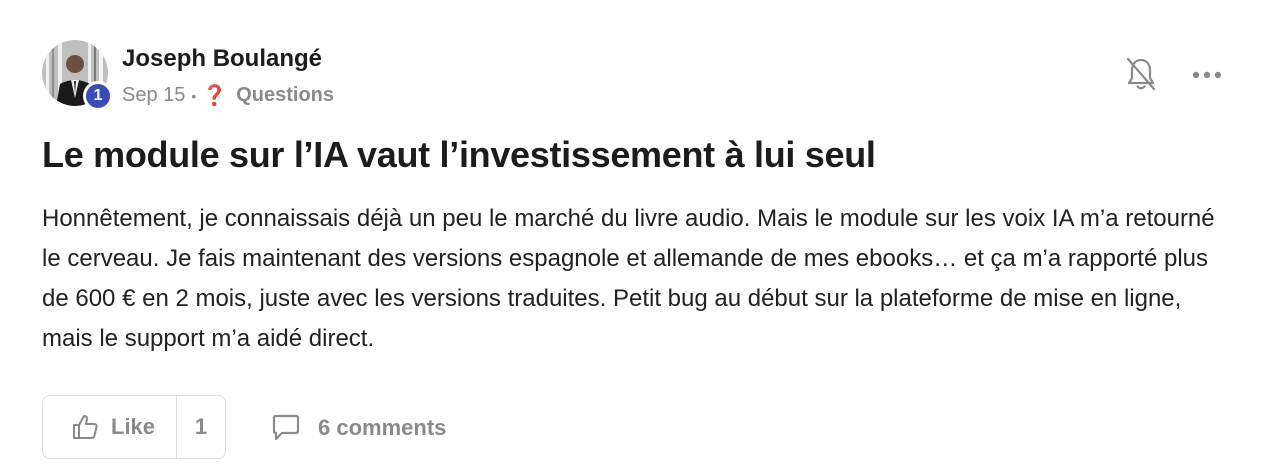  Describe the element at coordinates (85, 427) in the screenshot. I see `thumbs-up-icon` at that location.